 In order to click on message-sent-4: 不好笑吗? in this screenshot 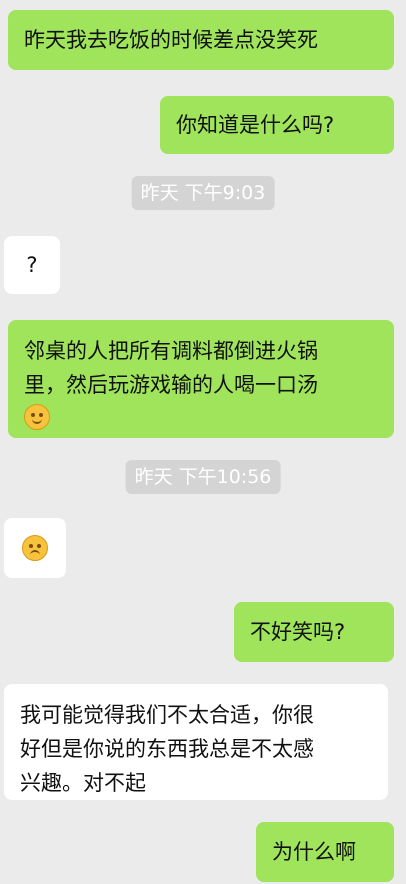, I will do `click(314, 632)`.